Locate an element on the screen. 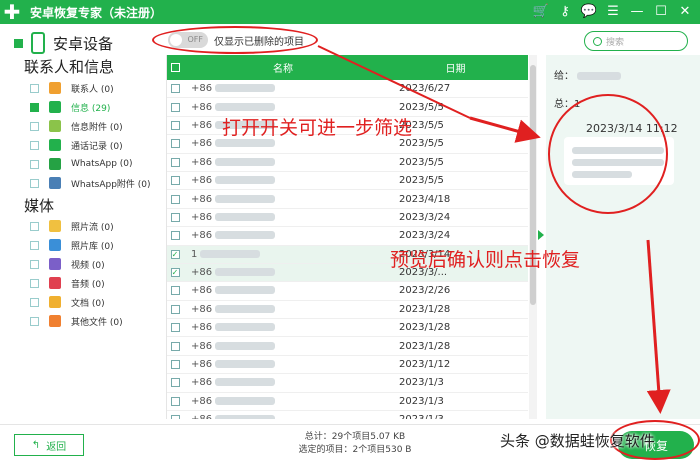 The height and width of the screenshot is (463, 700). sidebar-item: 视频 (0) is located at coordinates (67, 264).